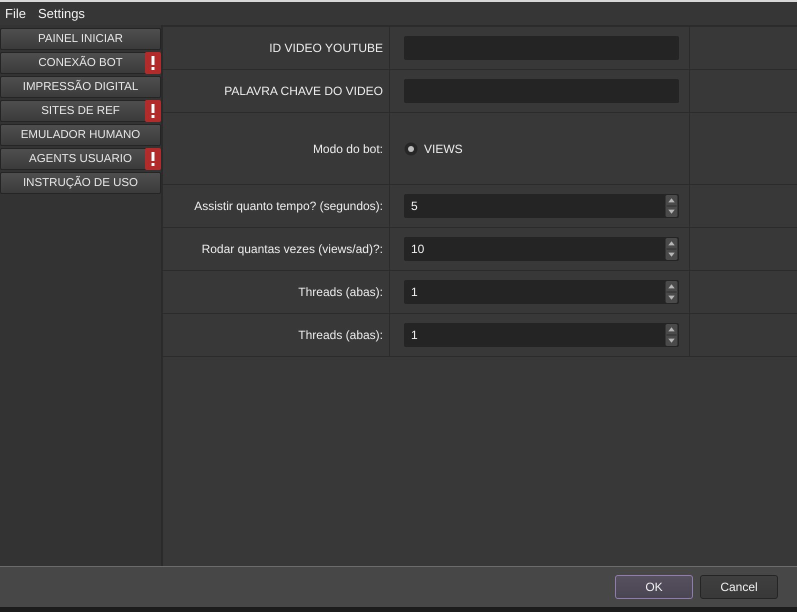 This screenshot has width=797, height=612. I want to click on menu-item: Settings, so click(61, 13).